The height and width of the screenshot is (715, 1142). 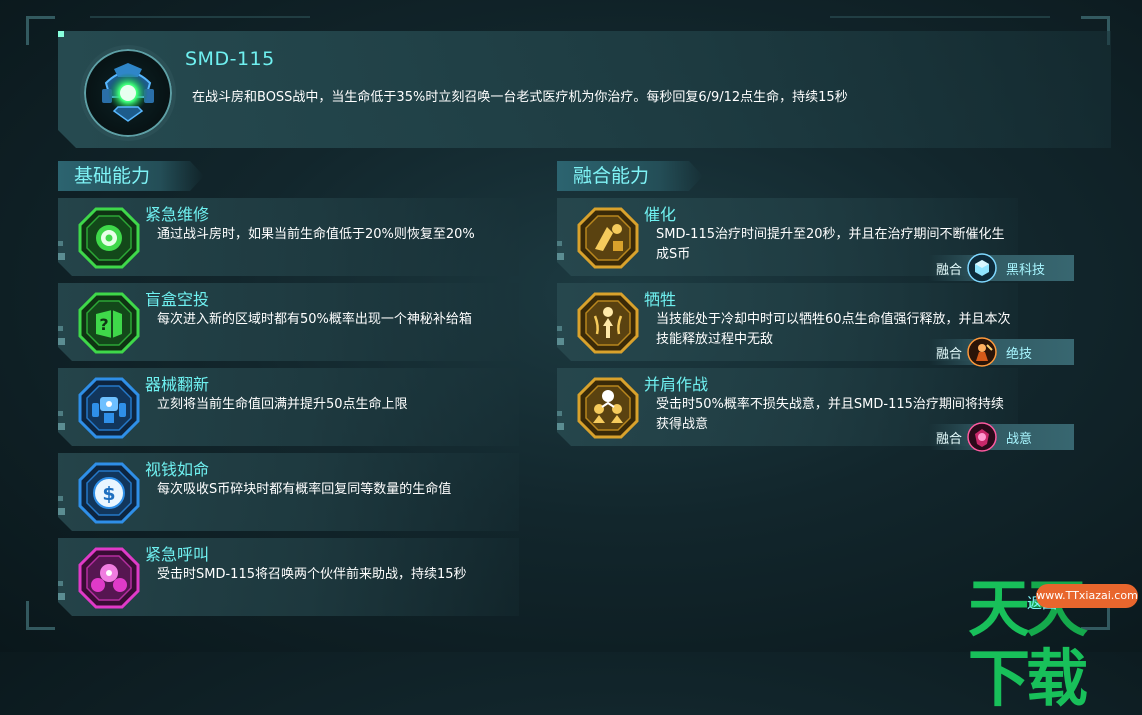 What do you see at coordinates (316, 234) in the screenshot?
I see `ability-desc: 通过战斗房时，如果当前生命值低于20%则恢复至20%` at bounding box center [316, 234].